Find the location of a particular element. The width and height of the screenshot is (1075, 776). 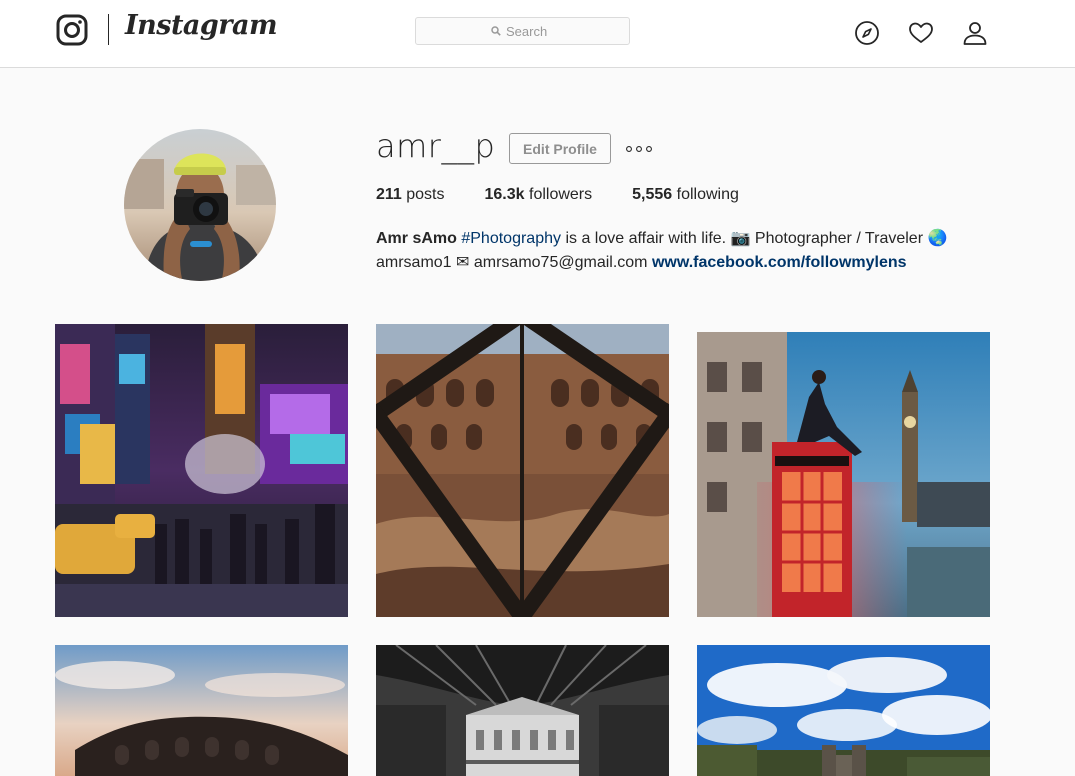

posts-number: 211 is located at coordinates (389, 194).